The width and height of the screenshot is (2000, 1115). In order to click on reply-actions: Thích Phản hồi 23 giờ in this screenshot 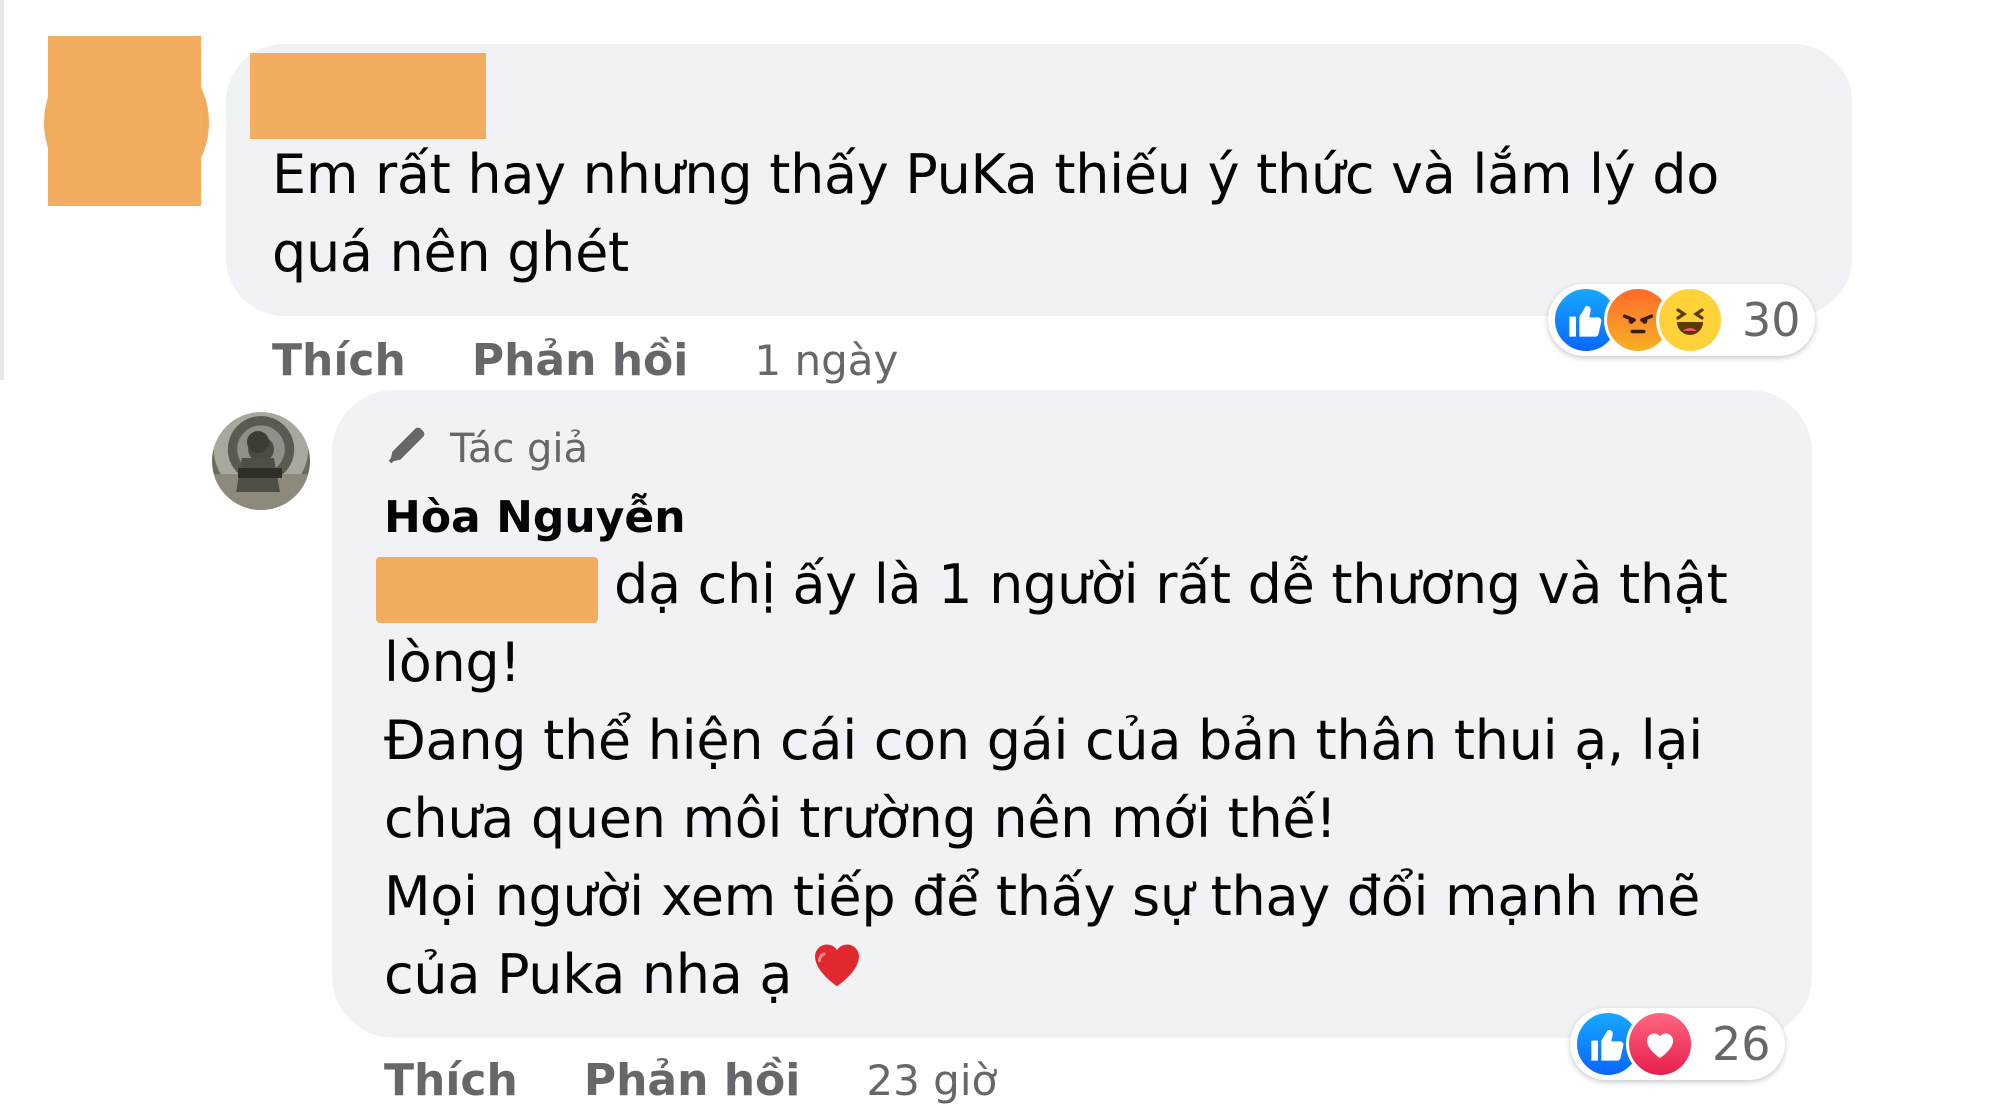, I will do `click(690, 1080)`.